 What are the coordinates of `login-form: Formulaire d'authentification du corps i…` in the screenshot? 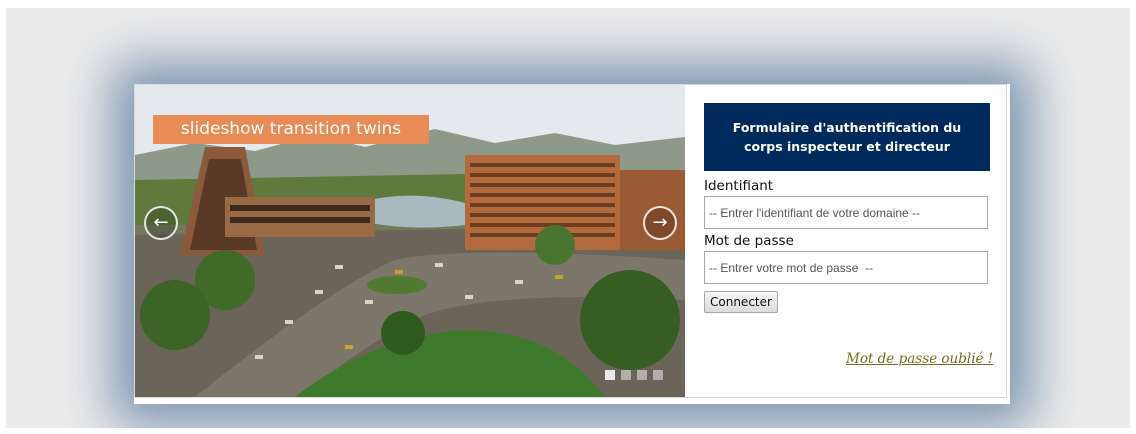 It's located at (847, 208).